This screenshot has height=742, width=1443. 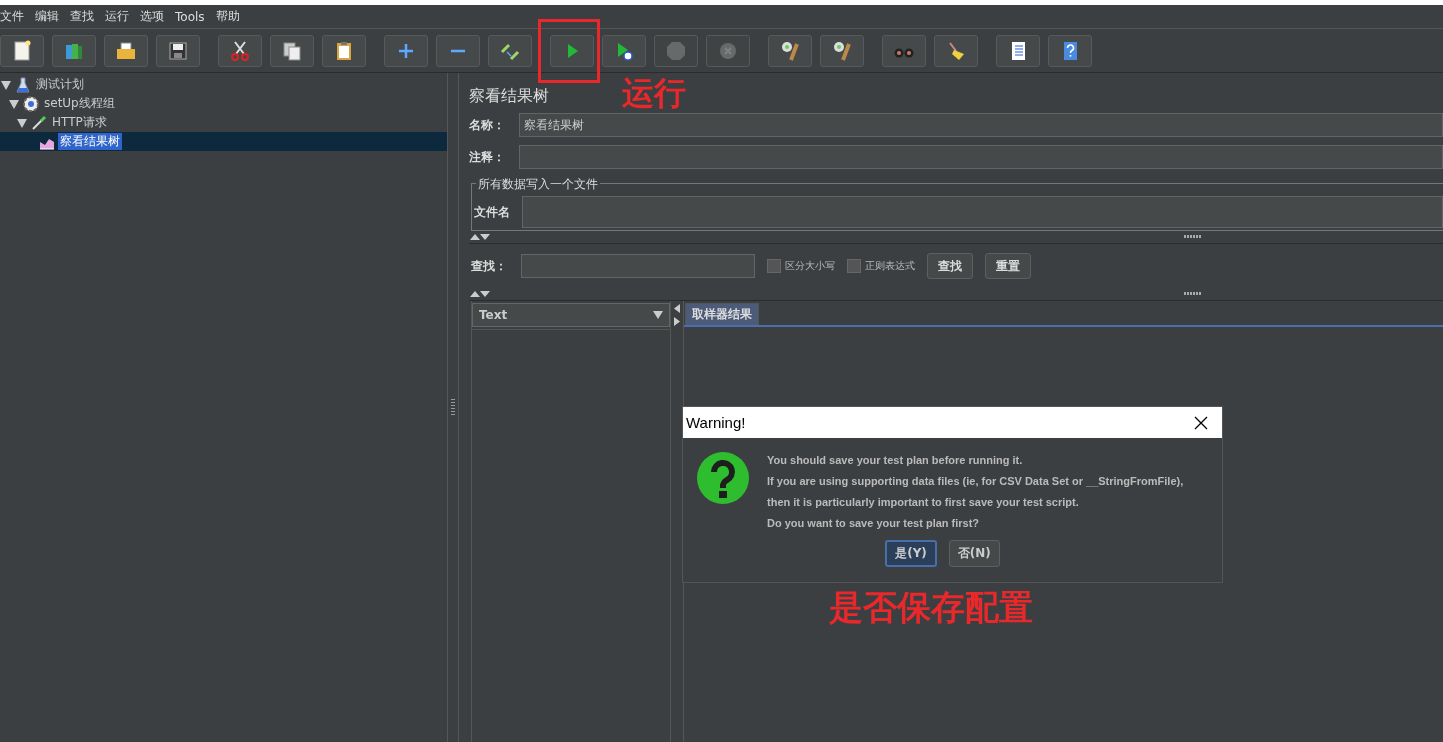 I want to click on field-label: 名称：, so click(x=487, y=125).